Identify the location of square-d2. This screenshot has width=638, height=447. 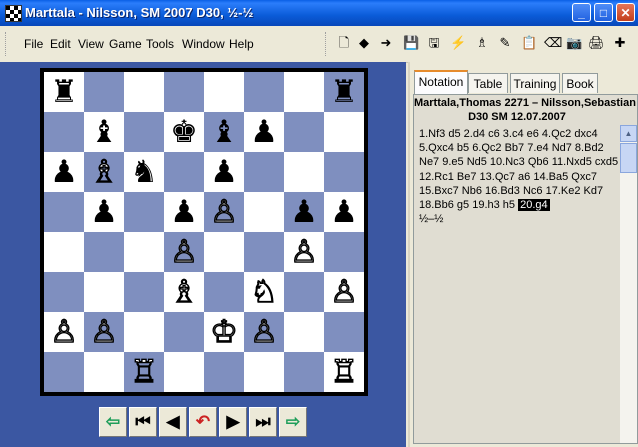
(184, 332).